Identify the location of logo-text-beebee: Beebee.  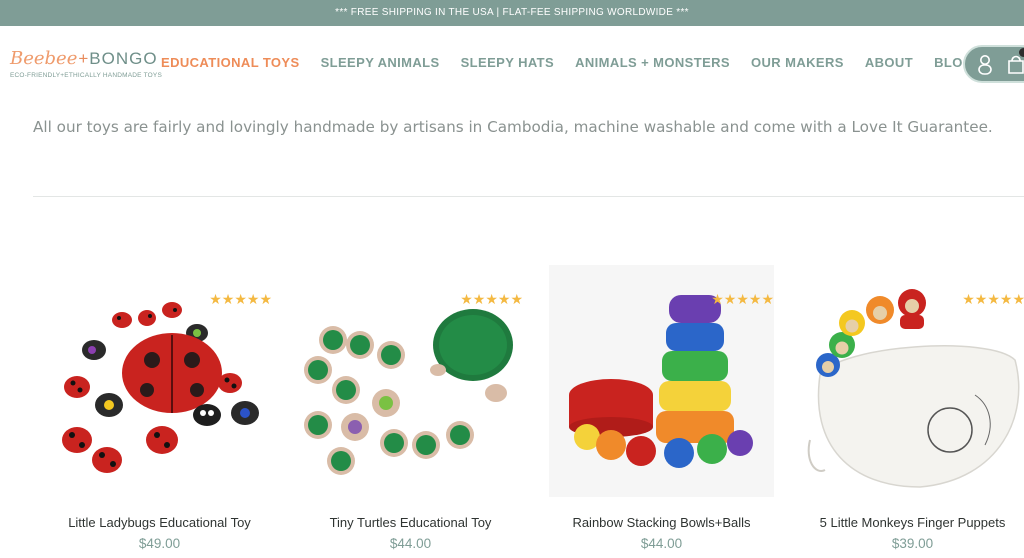
(44, 58).